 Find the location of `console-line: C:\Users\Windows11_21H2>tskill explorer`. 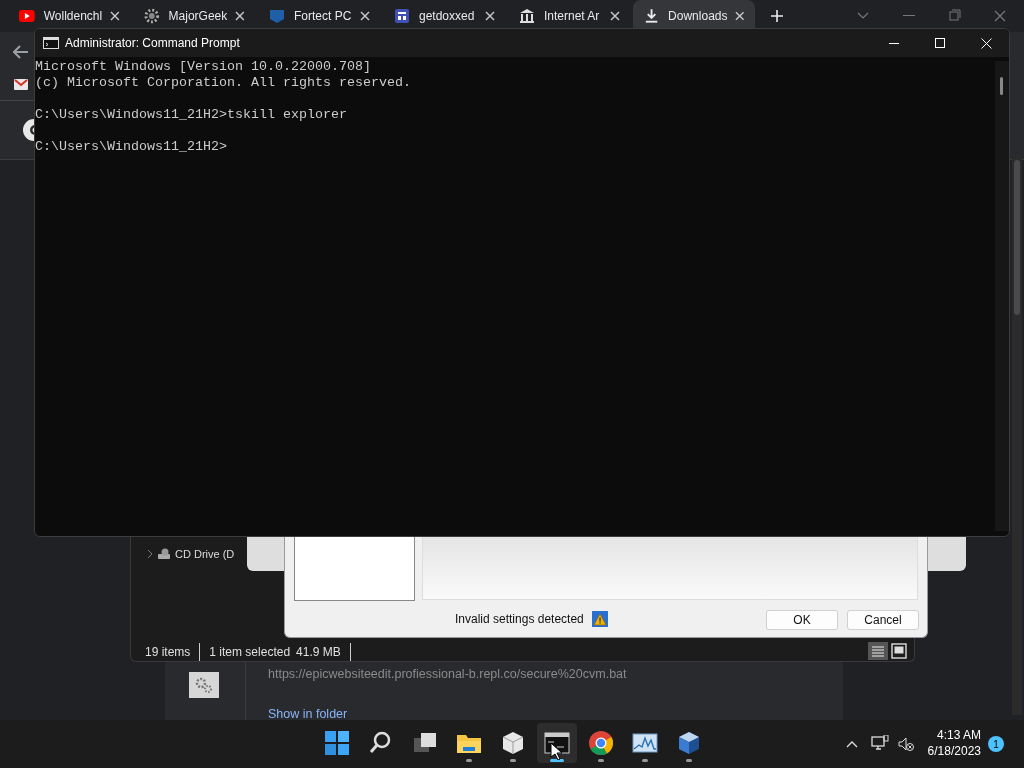

console-line: C:\Users\Windows11_21H2>tskill explorer is located at coordinates (191, 115).